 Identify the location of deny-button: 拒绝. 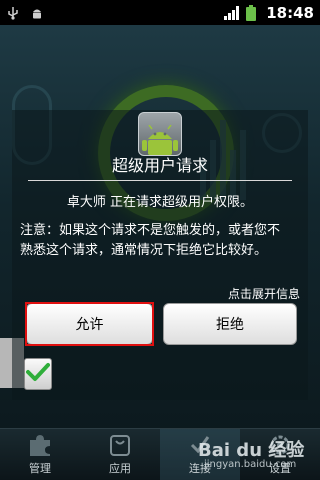
(230, 324).